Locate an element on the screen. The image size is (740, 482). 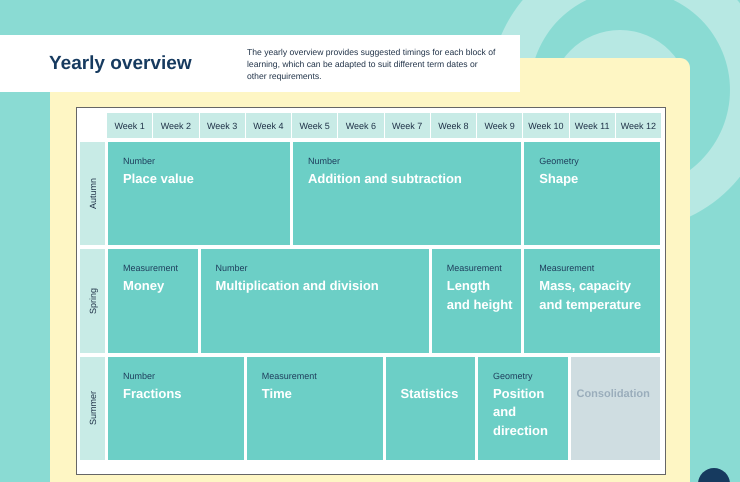
block-title: Place value is located at coordinates (159, 179).